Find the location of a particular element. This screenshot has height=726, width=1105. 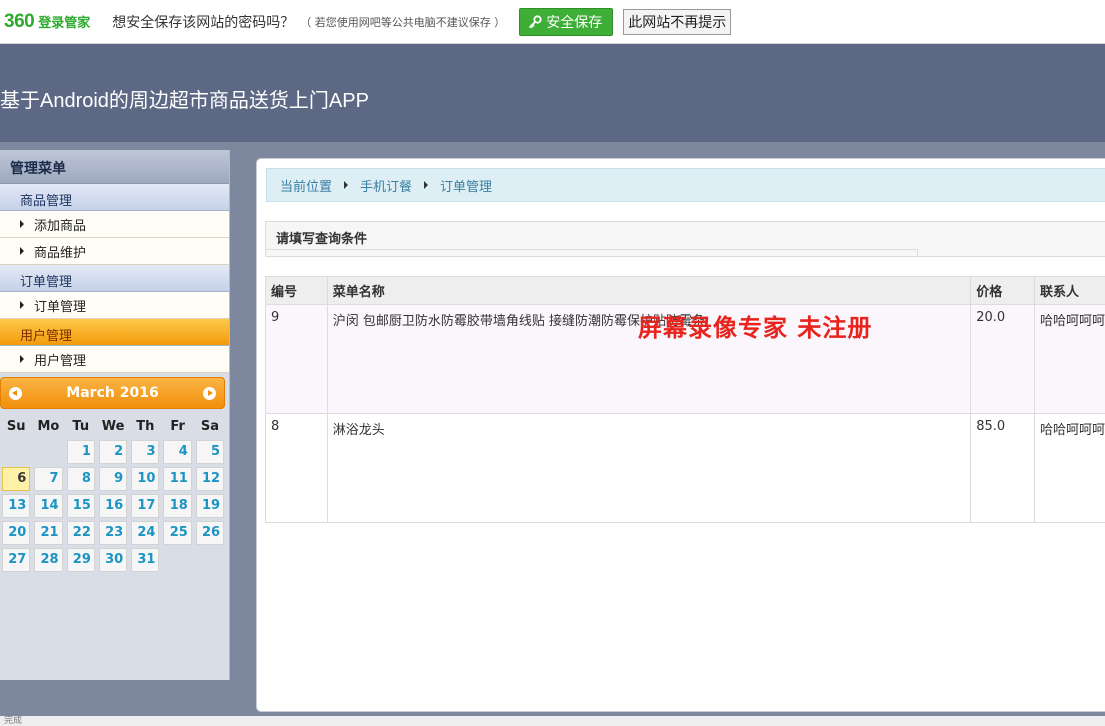

calendar-day-number: 2 is located at coordinates (113, 452).